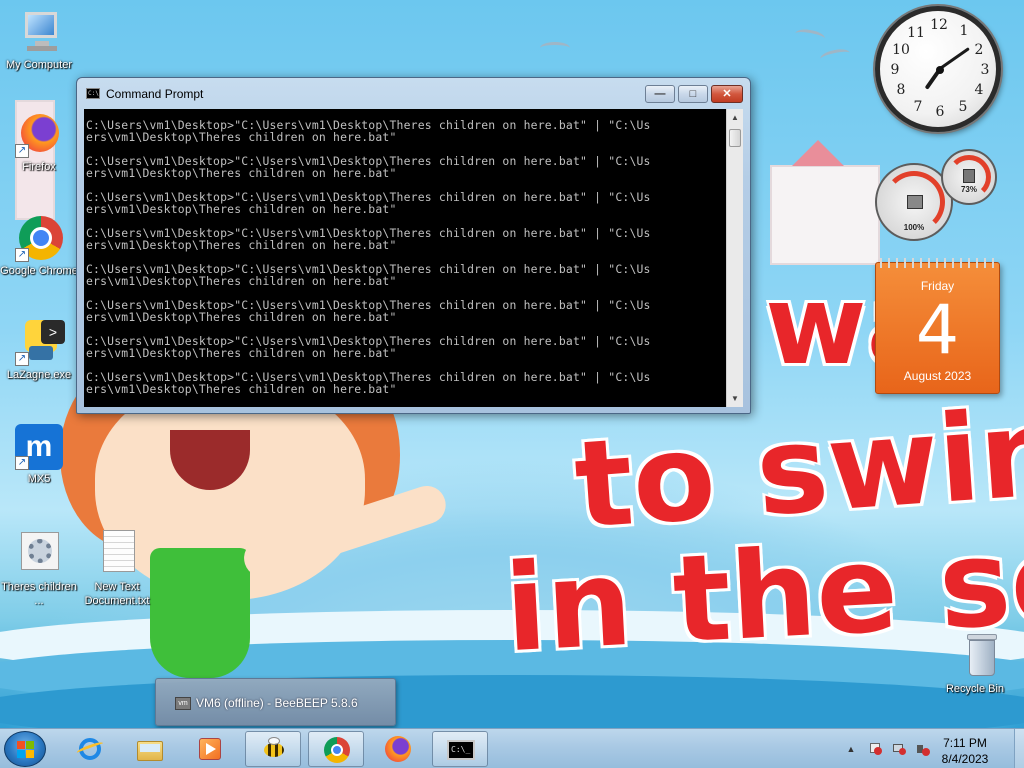 This screenshot has width=1024, height=768. Describe the element at coordinates (899, 749) in the screenshot. I see `network-icon` at that location.